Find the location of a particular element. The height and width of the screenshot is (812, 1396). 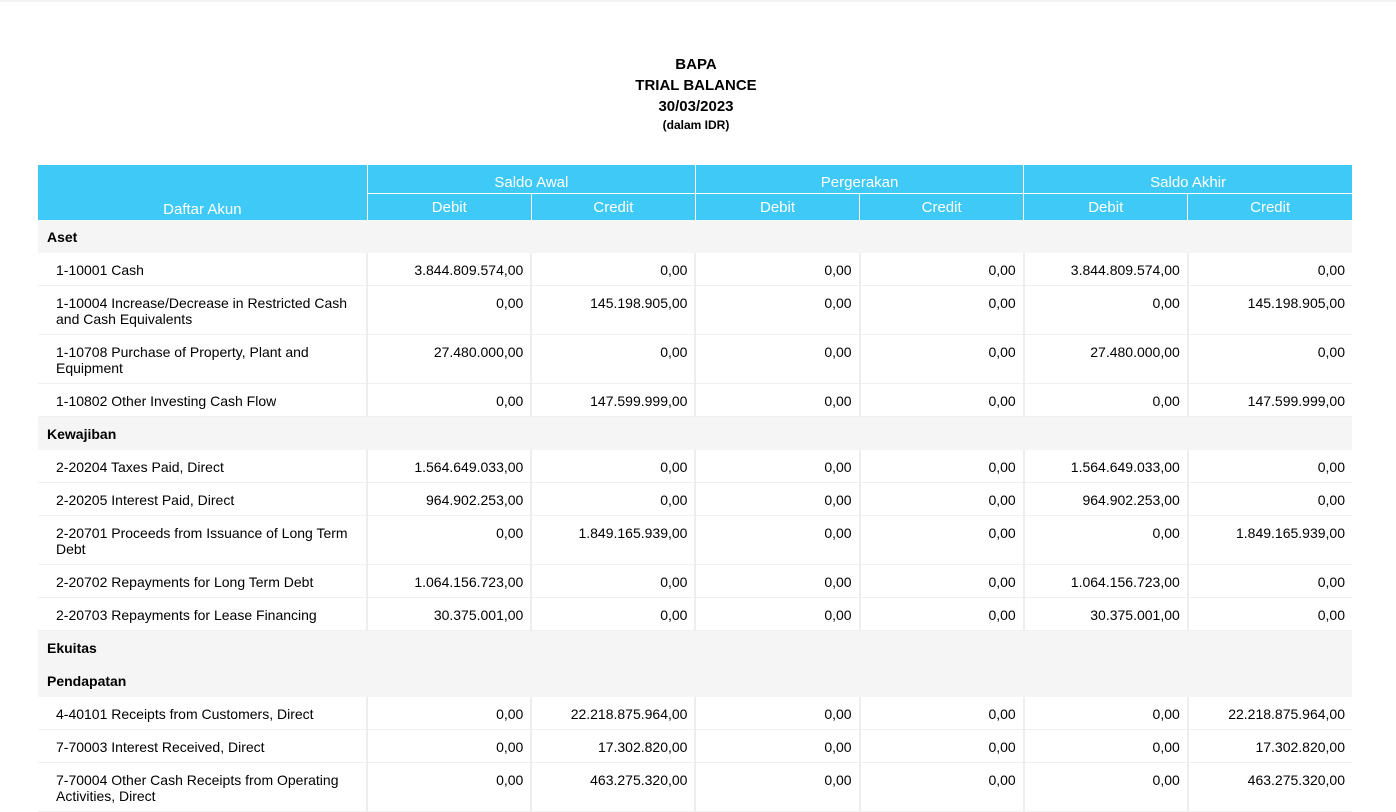

account-name: 2-20204 Taxes Paid, Direct is located at coordinates (203, 466).